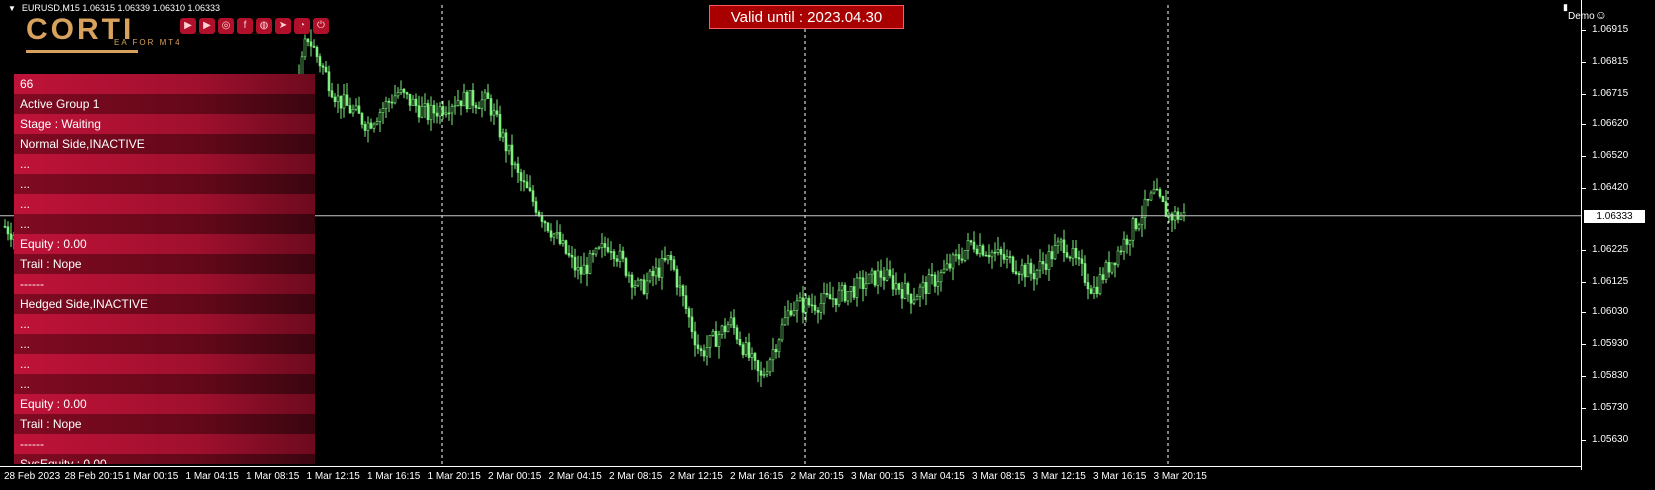 This screenshot has height=490, width=1655. I want to click on triangle-down-icon: ▼, so click(12, 8).